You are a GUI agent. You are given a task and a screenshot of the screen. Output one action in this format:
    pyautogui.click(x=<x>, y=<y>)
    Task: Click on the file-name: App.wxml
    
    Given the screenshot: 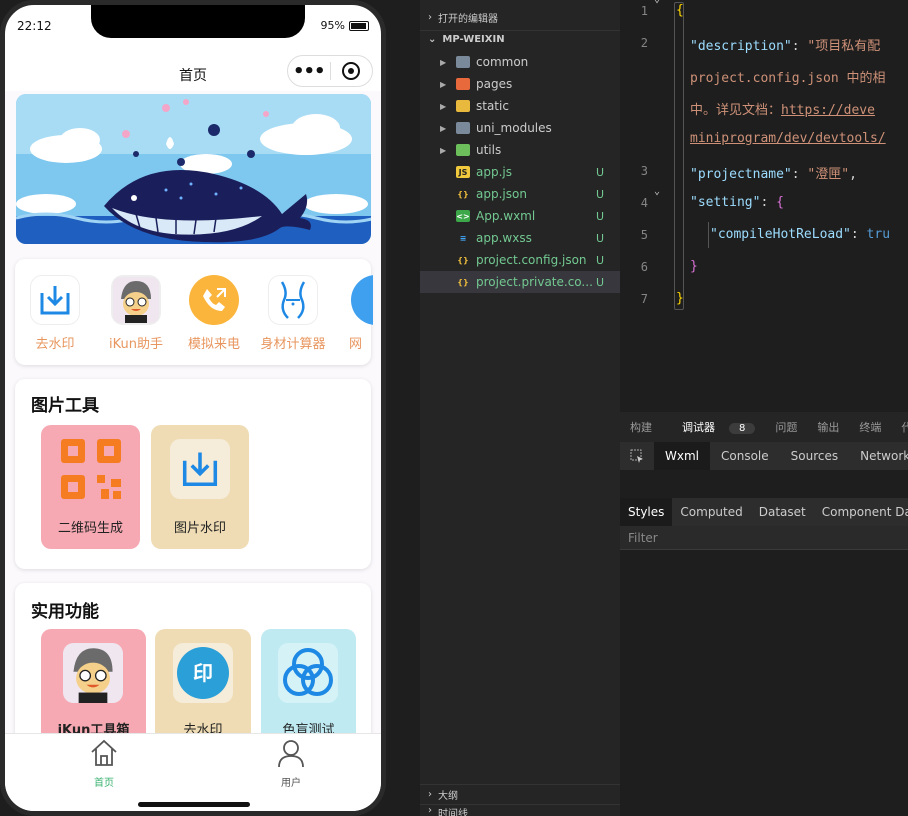 What is the action you would take?
    pyautogui.click(x=506, y=216)
    